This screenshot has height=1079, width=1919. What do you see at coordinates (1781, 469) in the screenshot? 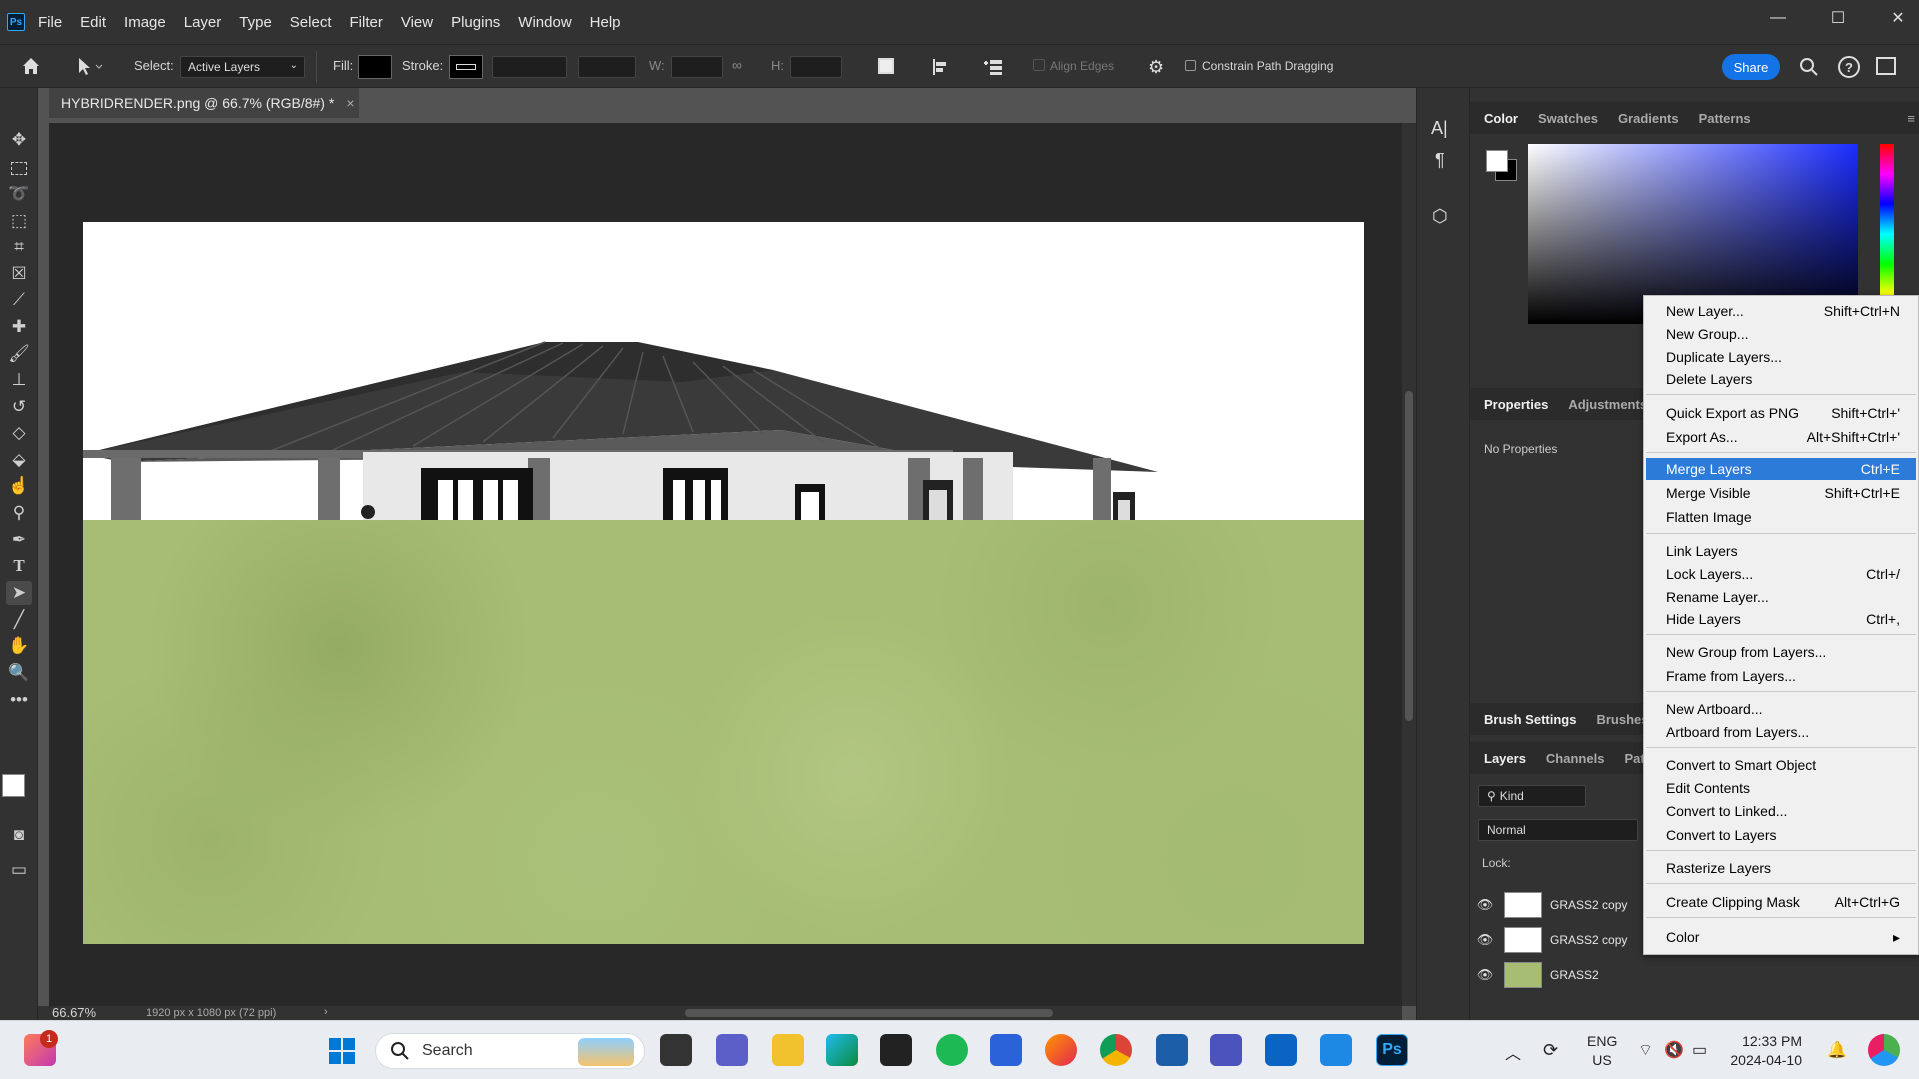
I see `menu-item-merge-layers: Merge Layers Ctrl+E` at bounding box center [1781, 469].